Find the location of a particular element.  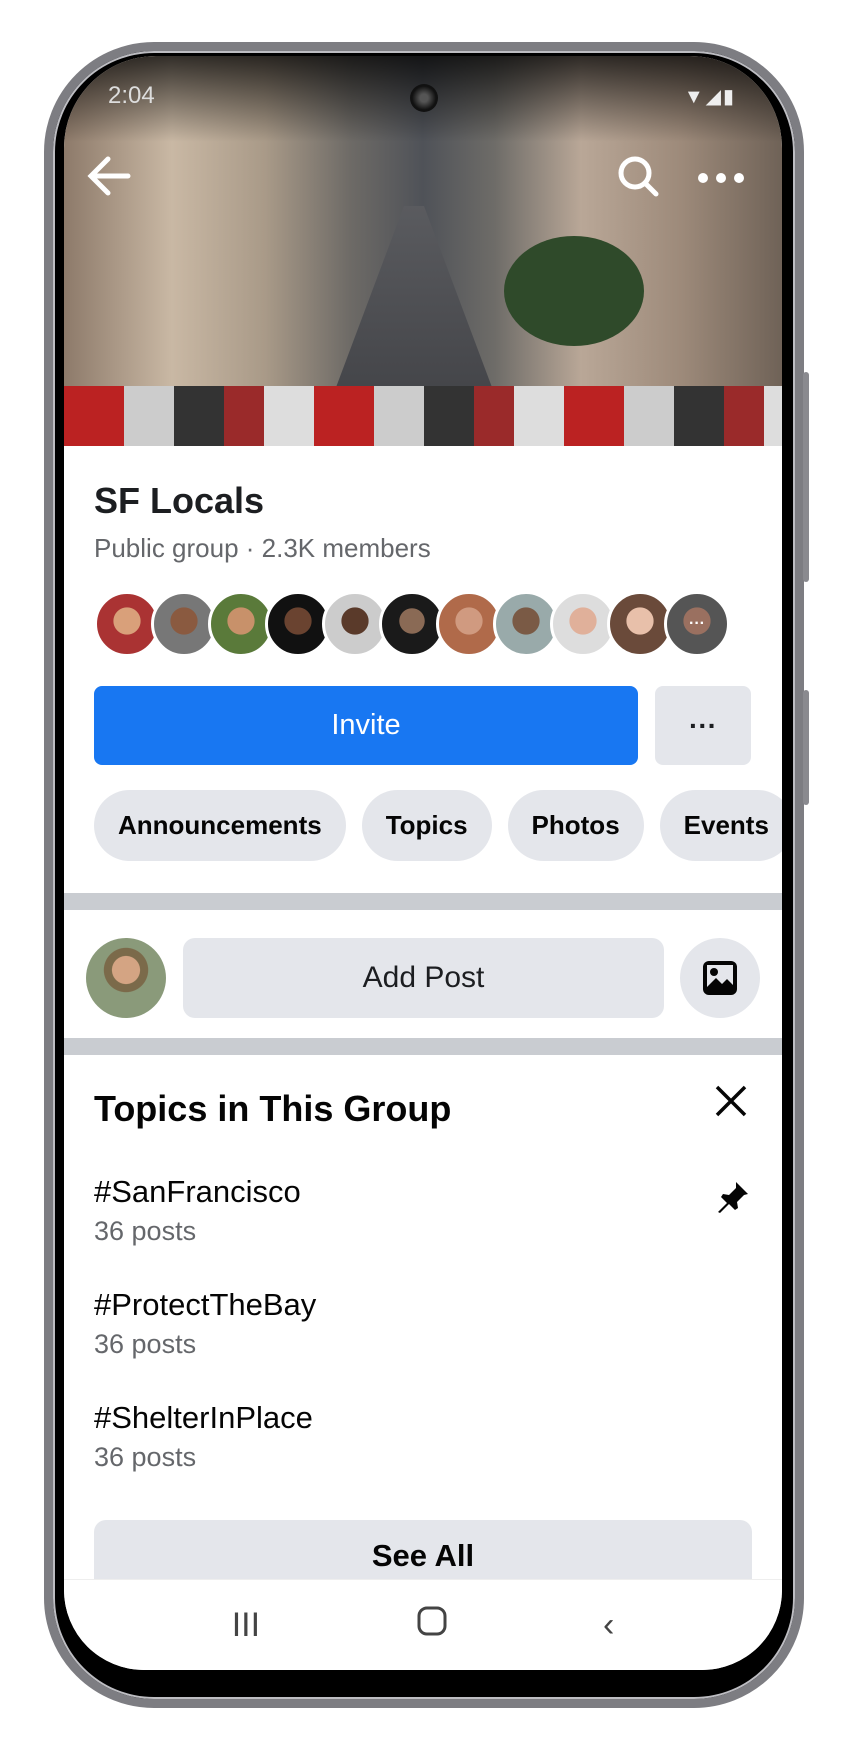

more-horizontal-icon is located at coordinates (721, 180).